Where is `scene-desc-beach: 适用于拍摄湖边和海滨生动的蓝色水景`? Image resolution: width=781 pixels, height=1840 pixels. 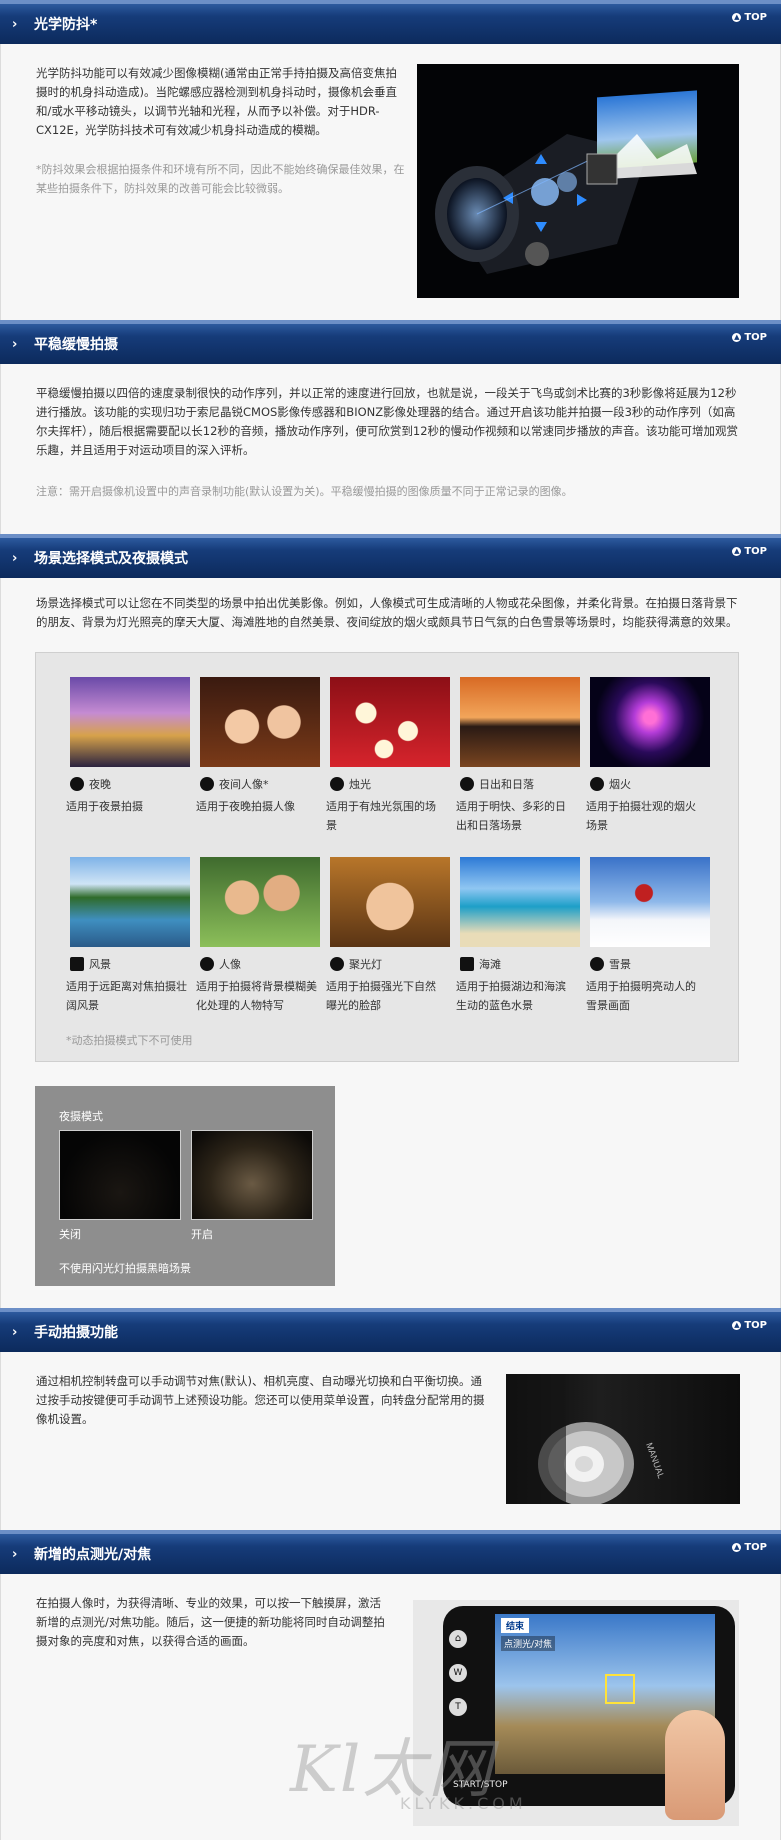 scene-desc-beach: 适用于拍摄湖边和海滨生动的蓝色水景 is located at coordinates (511, 996).